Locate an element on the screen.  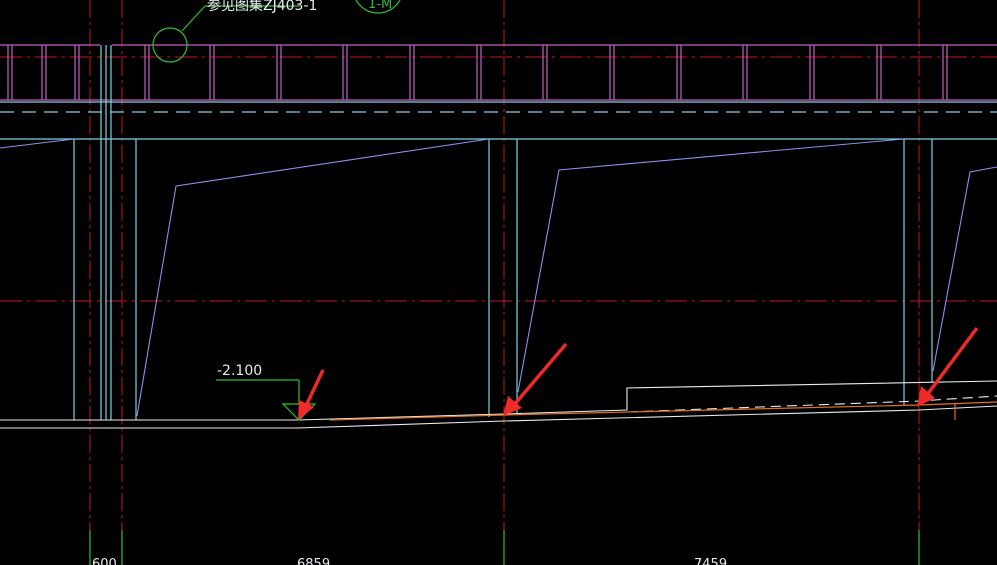
dimension-label-6859: 6859 is located at coordinates (313, 561).